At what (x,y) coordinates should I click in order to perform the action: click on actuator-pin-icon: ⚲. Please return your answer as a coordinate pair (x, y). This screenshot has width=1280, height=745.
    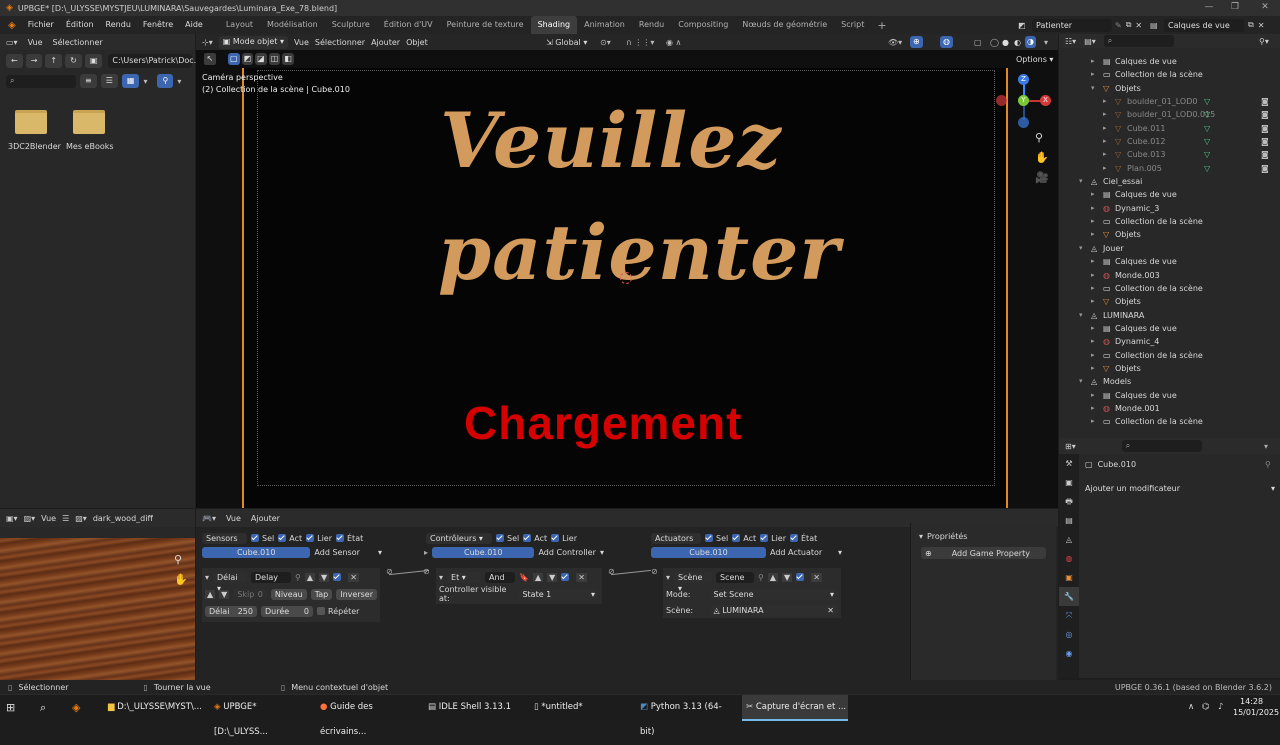
    Looking at the image, I should click on (761, 577).